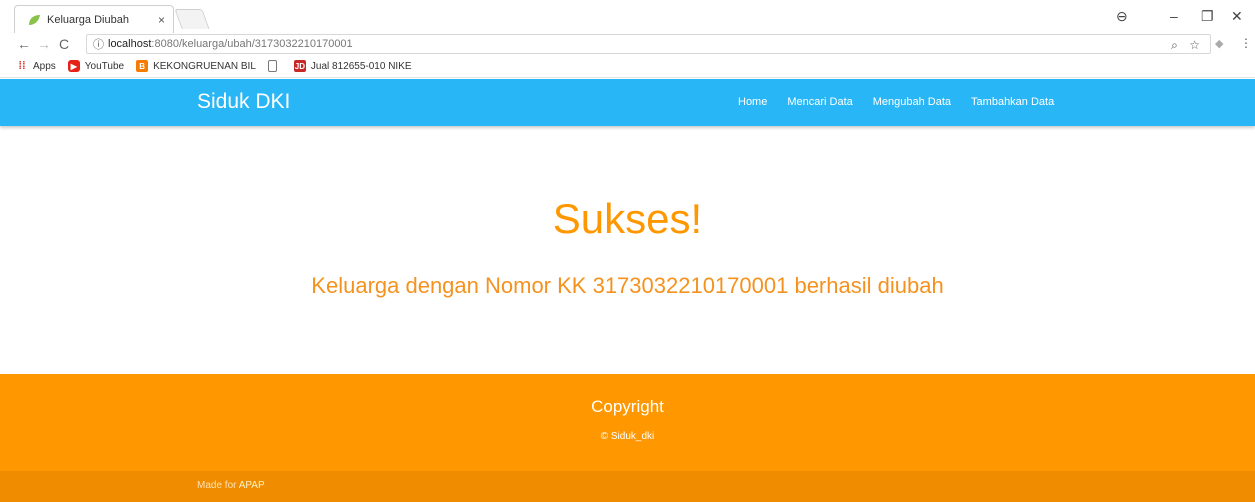  Describe the element at coordinates (627, 16) in the screenshot. I see `browser-tabstrip: Keluarga Diubah × ⊖ – ❐ ✕` at that location.